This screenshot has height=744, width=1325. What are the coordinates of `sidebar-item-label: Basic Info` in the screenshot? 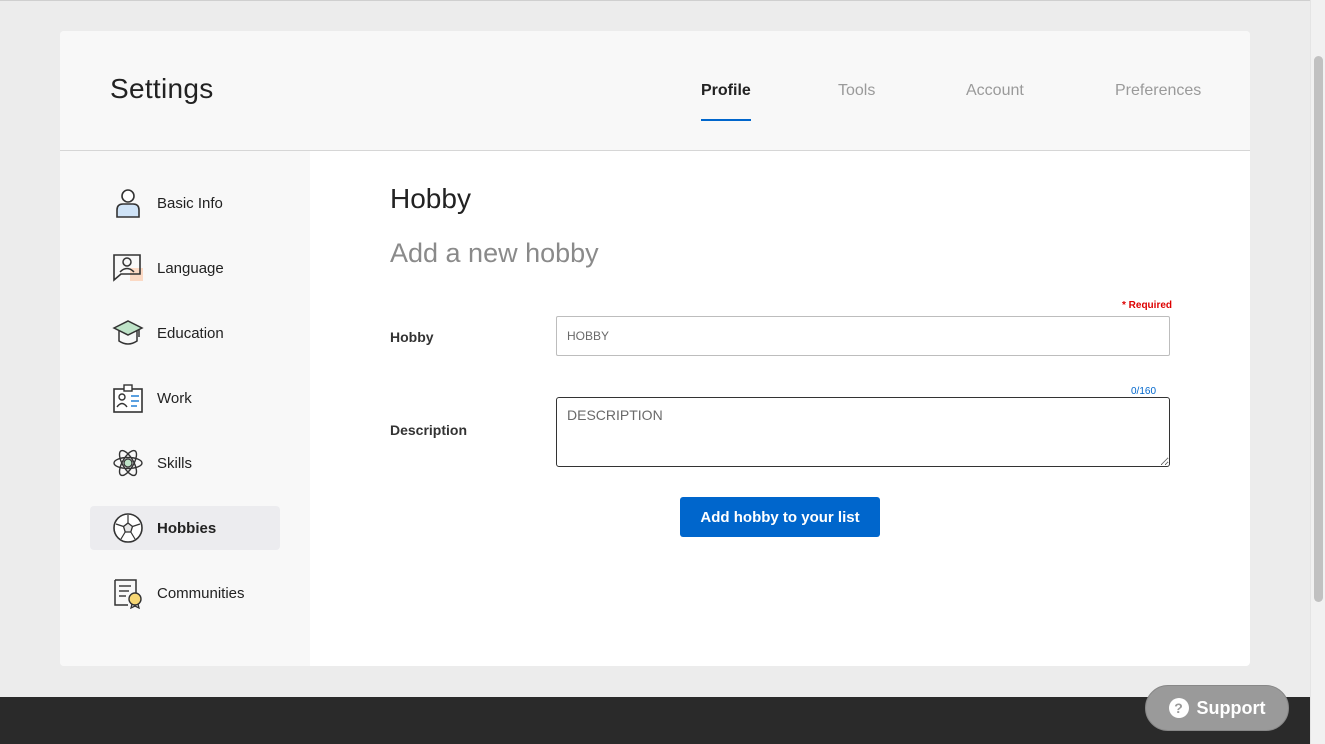 It's located at (190, 203).